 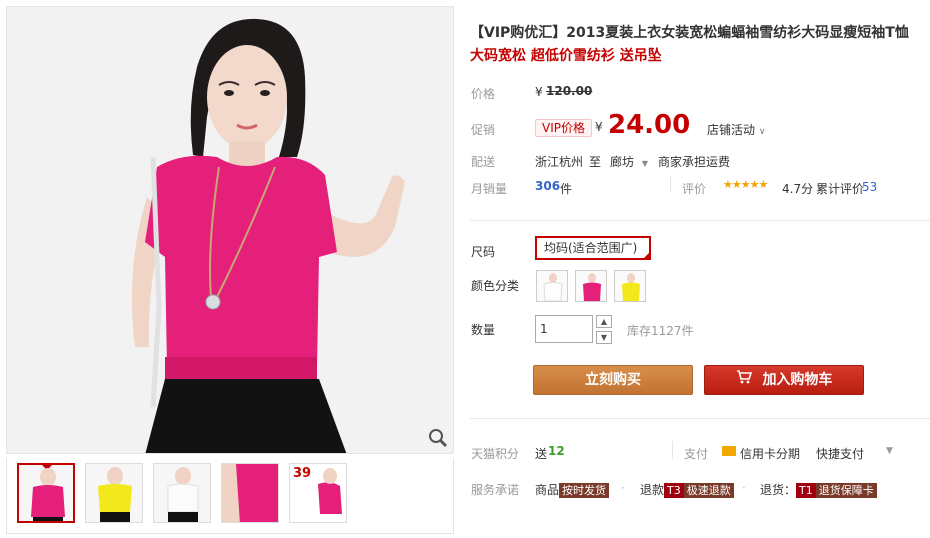 What do you see at coordinates (869, 187) in the screenshot?
I see `review-count: 53` at bounding box center [869, 187].